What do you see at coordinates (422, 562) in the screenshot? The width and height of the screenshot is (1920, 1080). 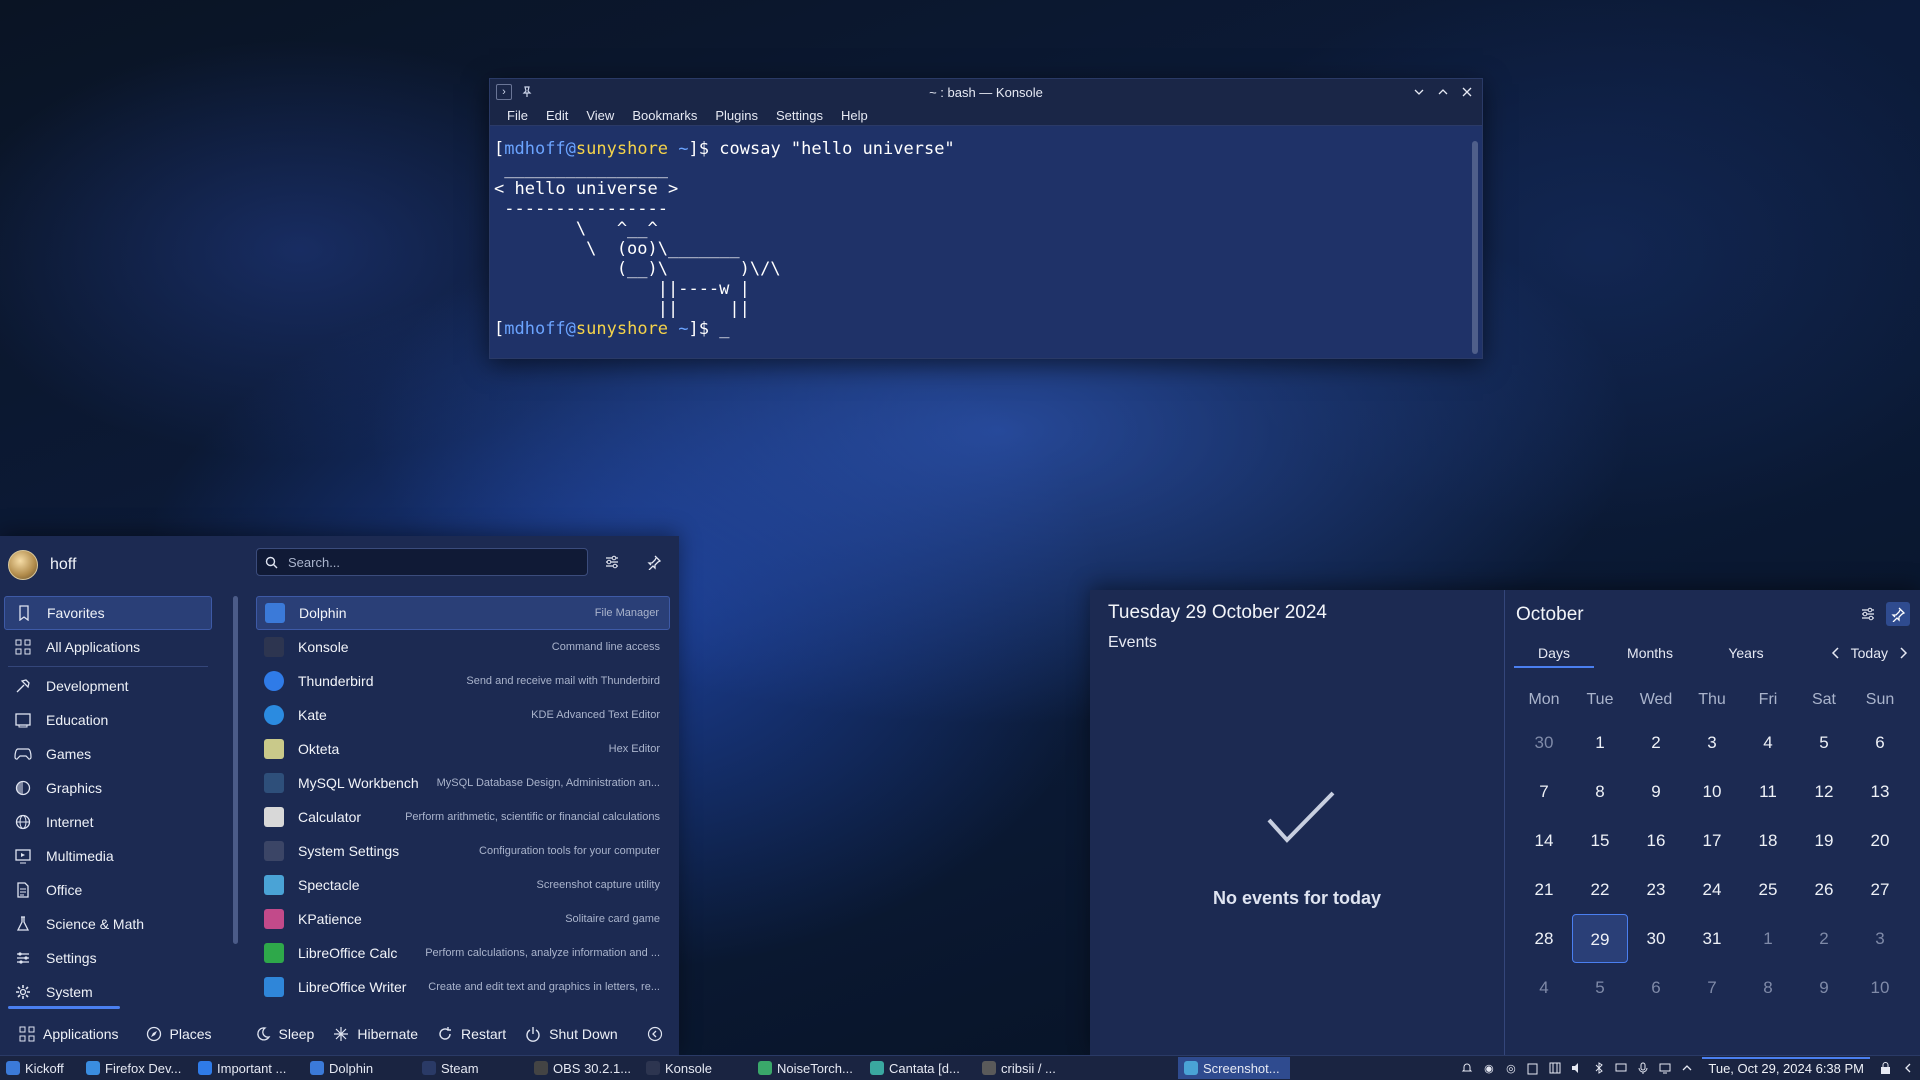 I see `search-box` at bounding box center [422, 562].